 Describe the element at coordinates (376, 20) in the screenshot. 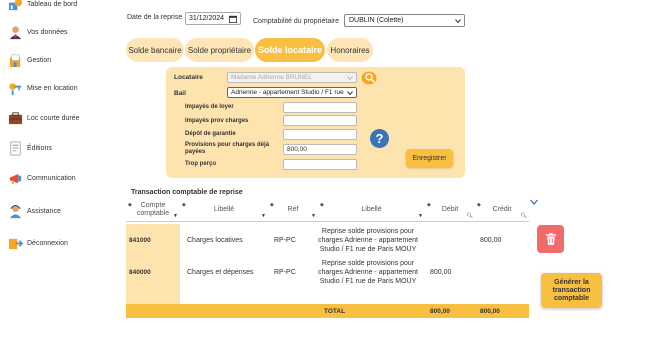

I see `owner-value: DUBLIN (Colette)` at that location.